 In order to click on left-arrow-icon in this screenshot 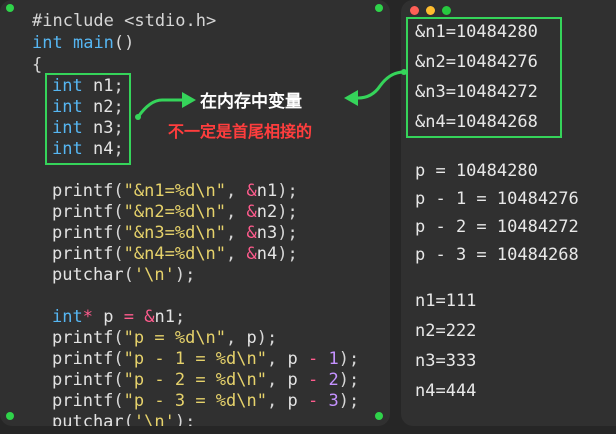, I will do `click(165, 106)`.